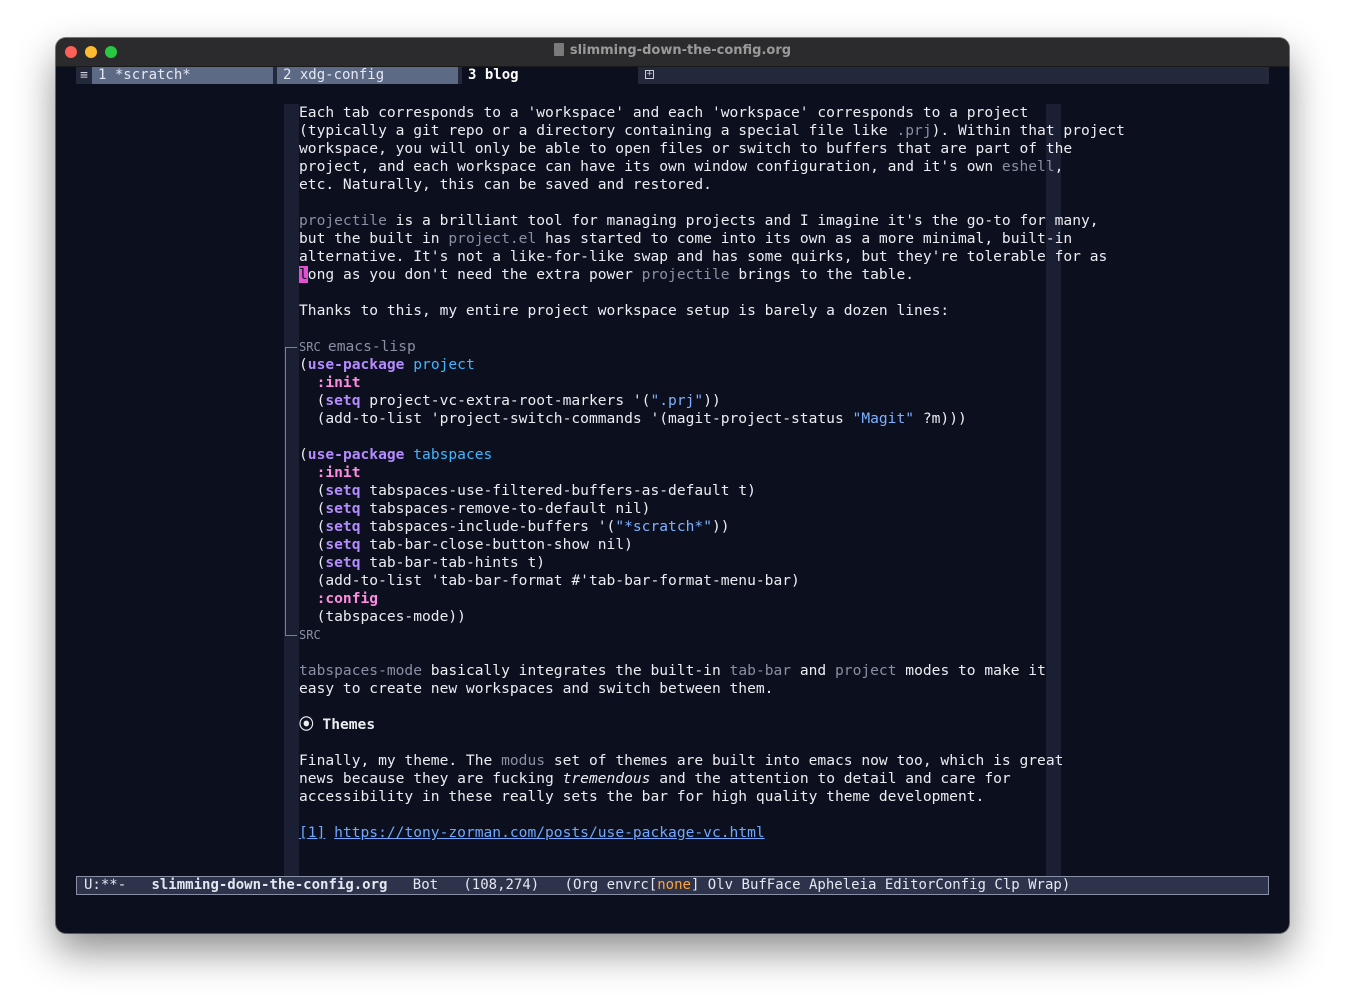 This screenshot has width=1345, height=1008. I want to click on title-bar: slimming-down-the-config.org, so click(672, 52).